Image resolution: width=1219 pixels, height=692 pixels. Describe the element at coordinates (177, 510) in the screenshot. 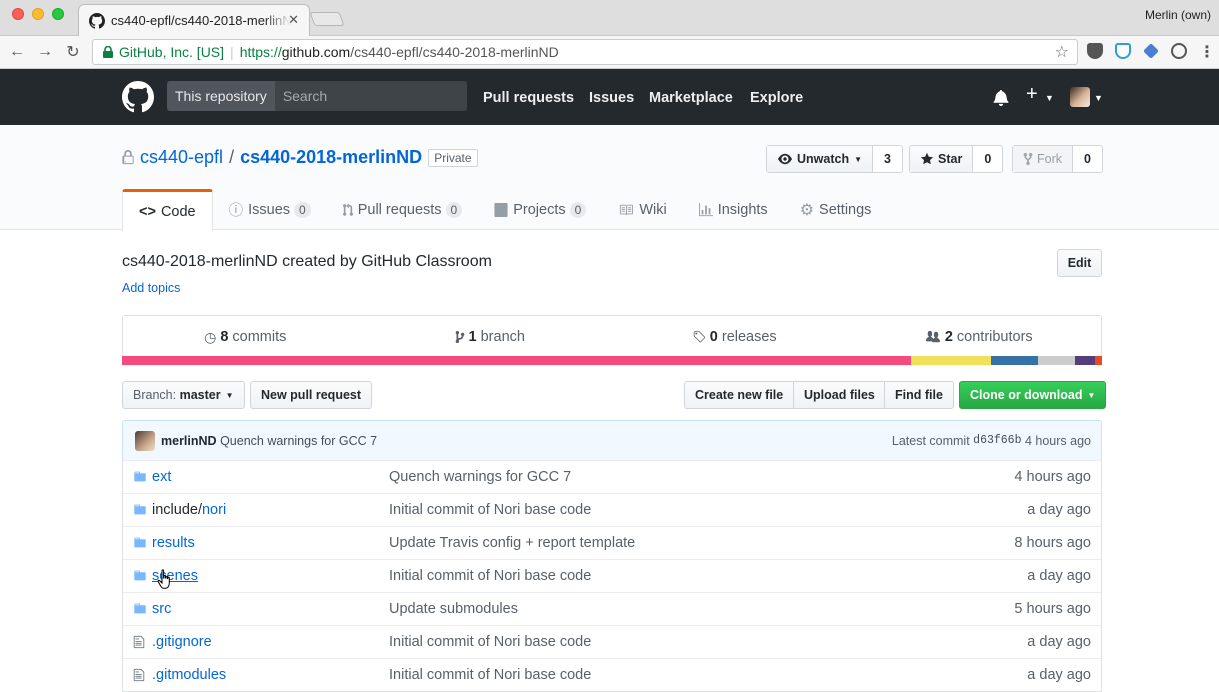

I see `file-name-prefix: include/` at that location.